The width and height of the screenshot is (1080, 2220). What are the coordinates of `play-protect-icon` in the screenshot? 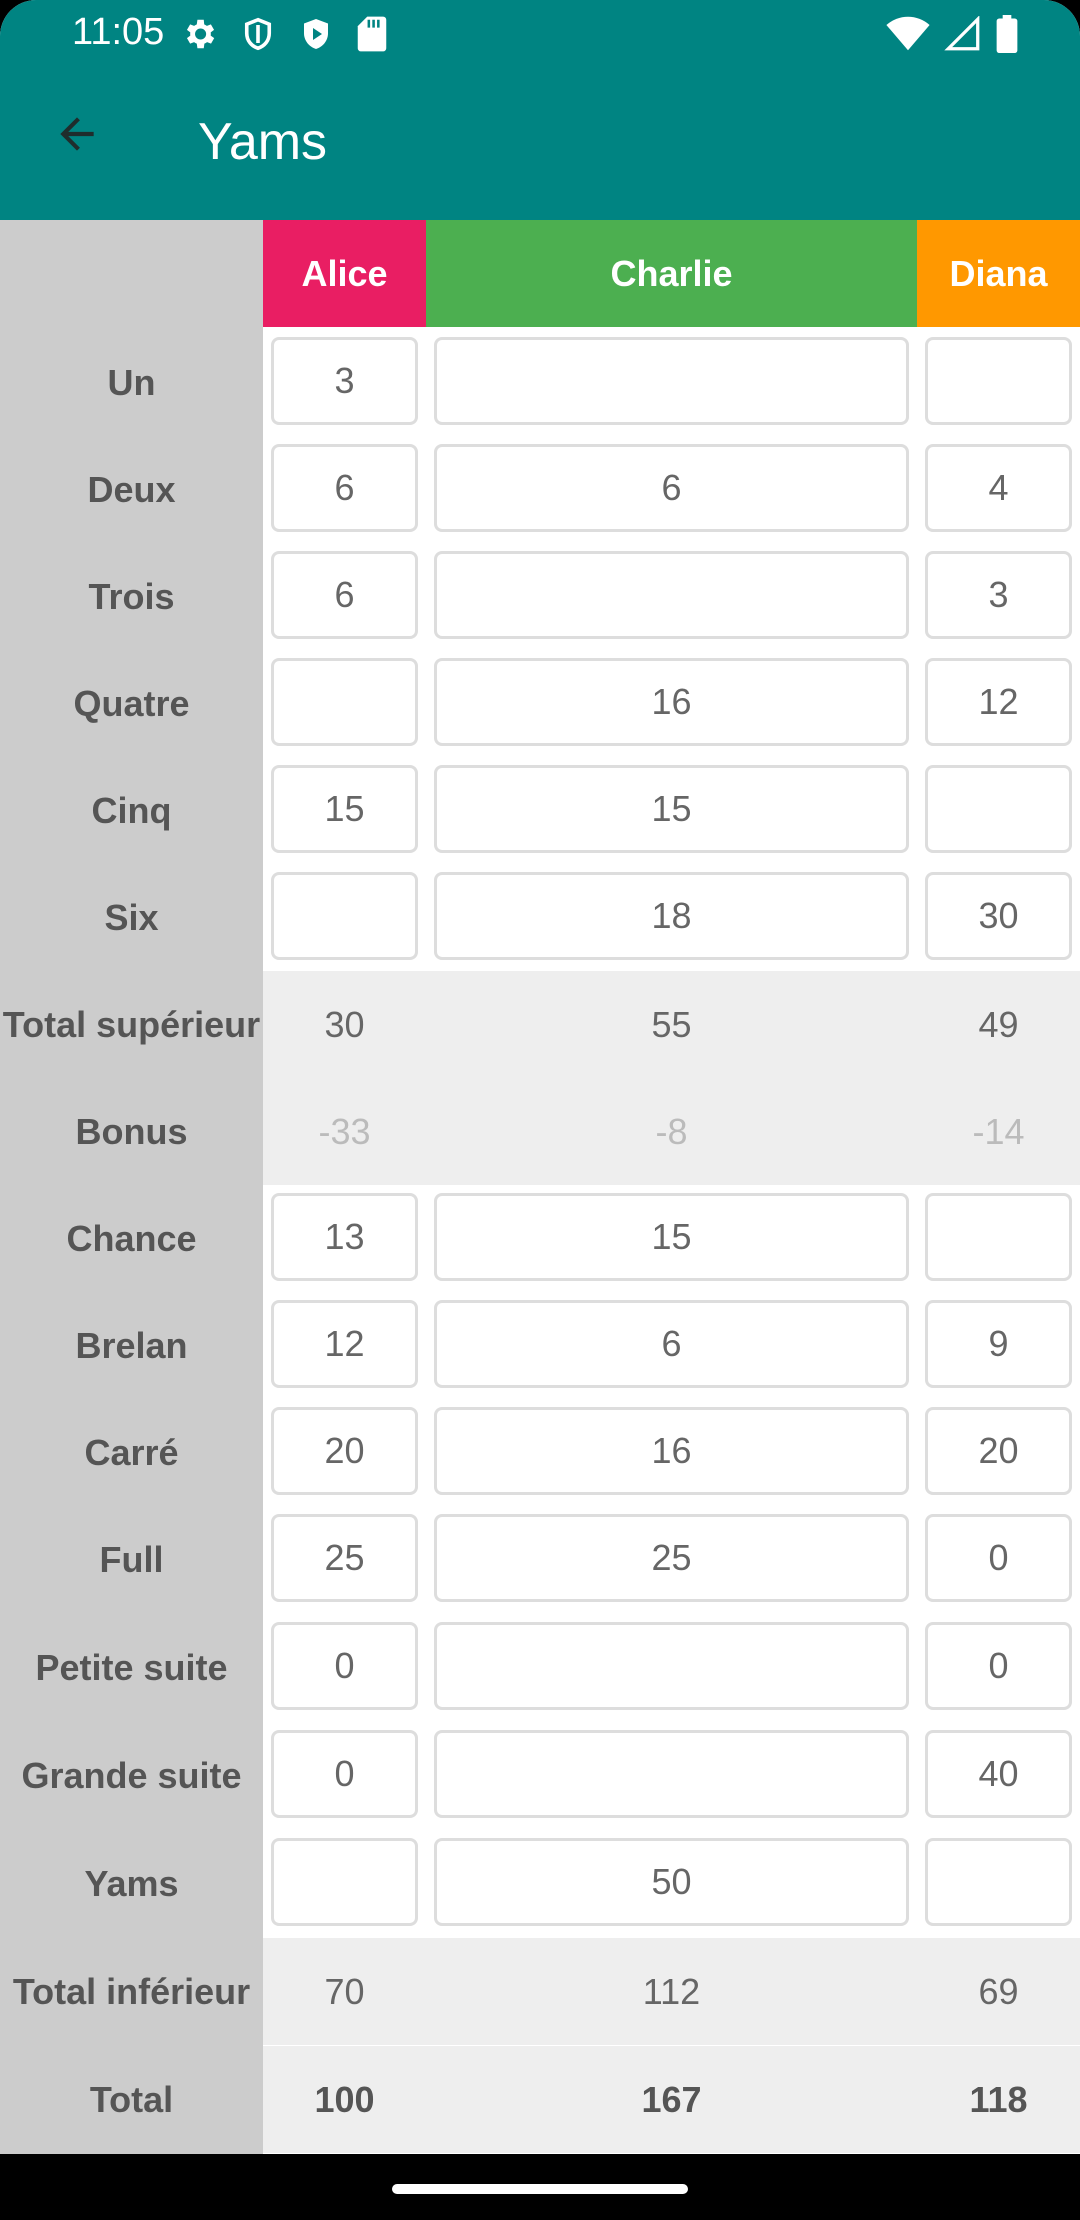 It's located at (316, 34).